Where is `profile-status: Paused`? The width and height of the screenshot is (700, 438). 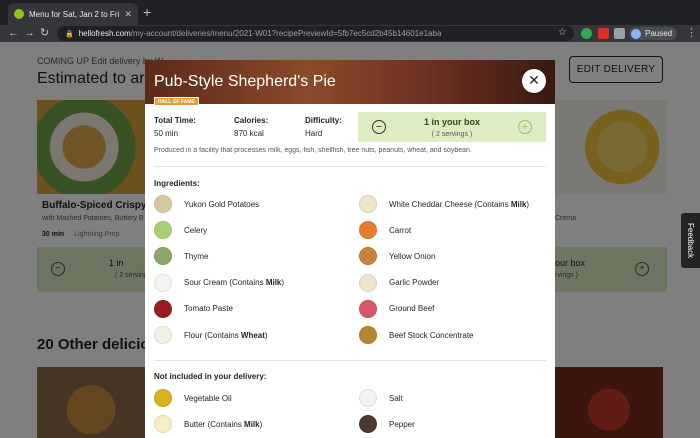
profile-status: Paused is located at coordinates (659, 33).